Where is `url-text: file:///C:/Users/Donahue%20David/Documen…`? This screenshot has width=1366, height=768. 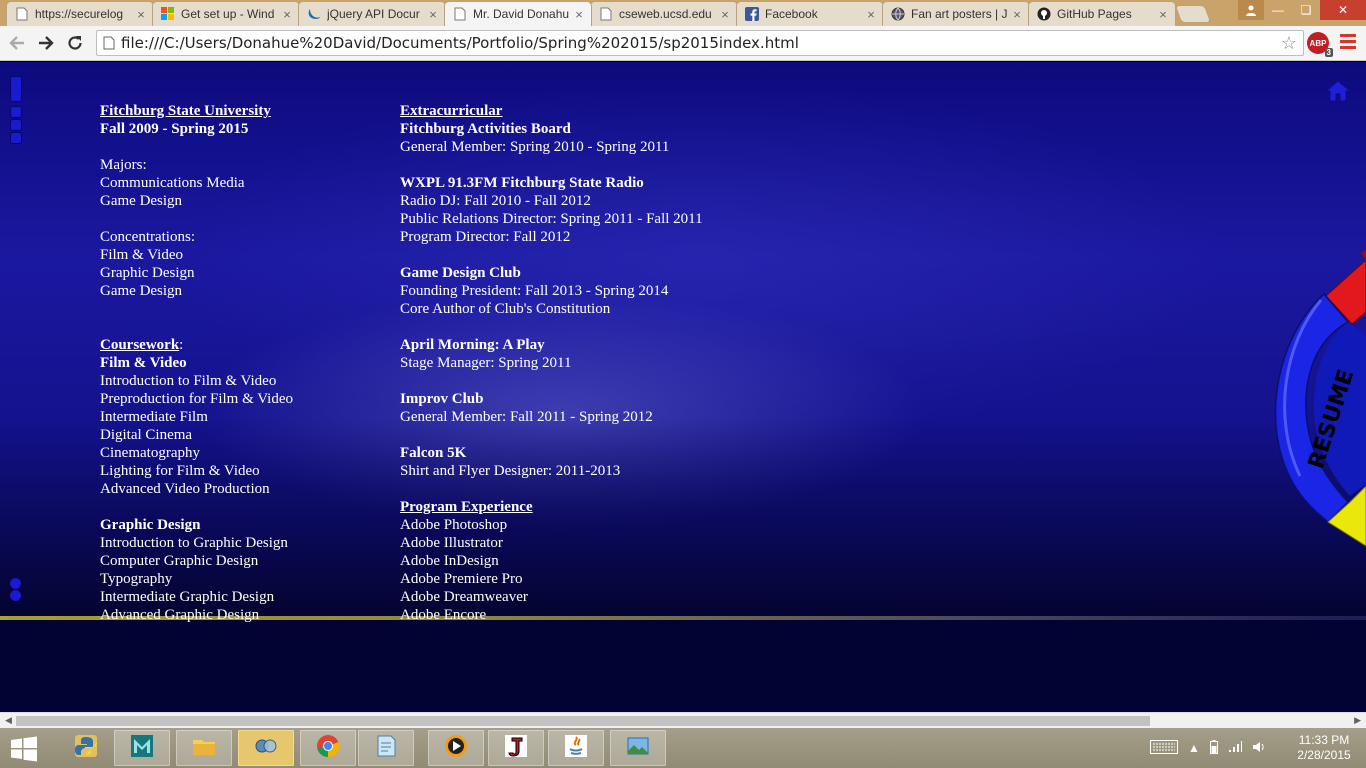
url-text: file:///C:/Users/Donahue%20David/Documen… is located at coordinates (698, 43).